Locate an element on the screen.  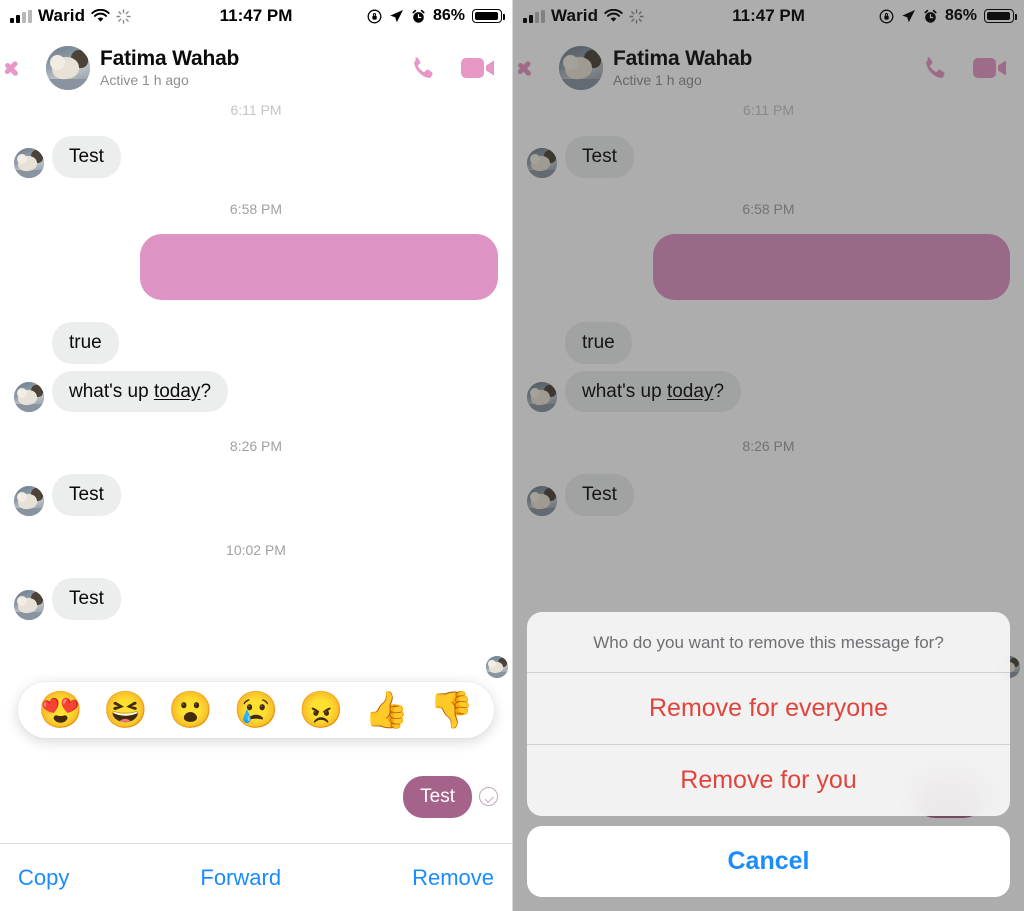
message-bubble-with-link: what's up today? is located at coordinates (140, 391).